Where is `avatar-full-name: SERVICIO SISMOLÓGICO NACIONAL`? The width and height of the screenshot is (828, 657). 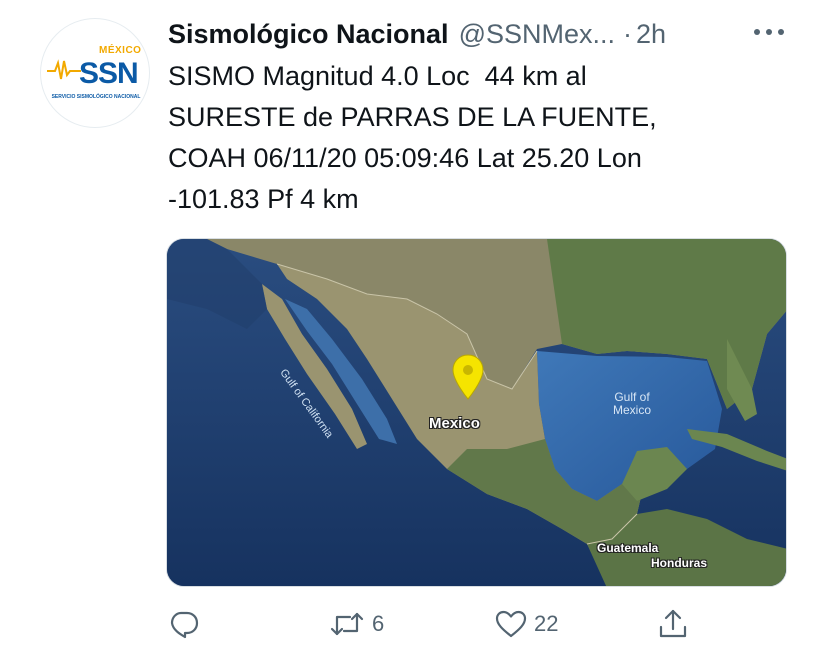
avatar-full-name: SERVICIO SISMOLÓGICO NACIONAL is located at coordinates (96, 97).